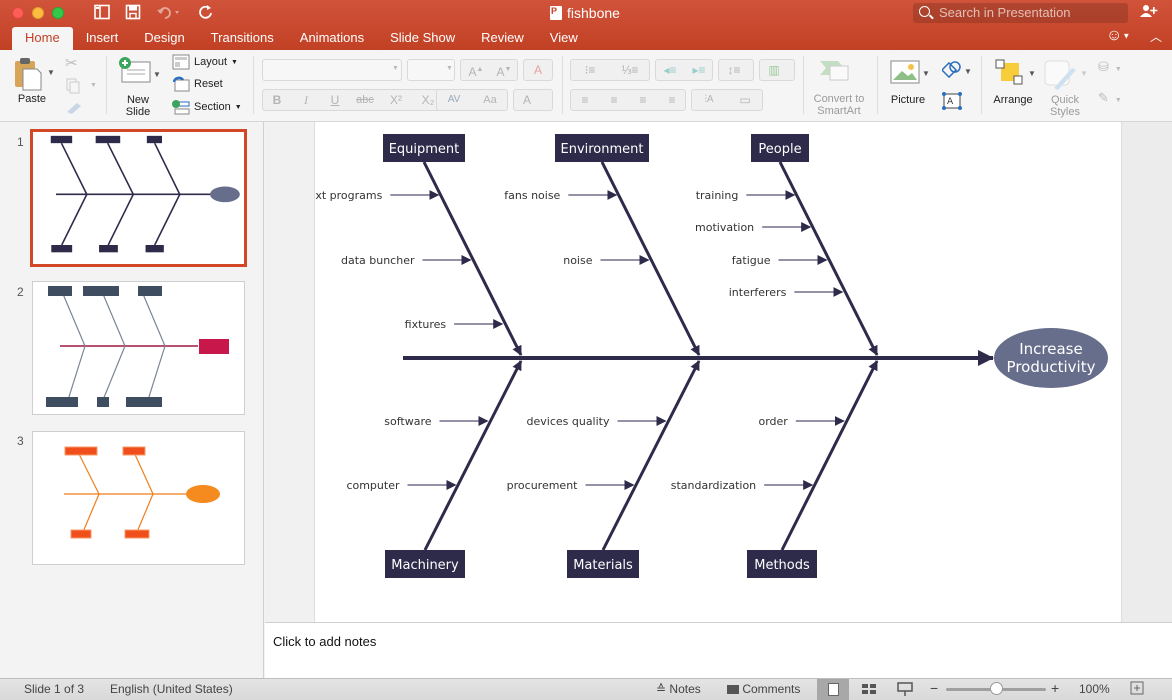  Describe the element at coordinates (206, 12) in the screenshot. I see `redo-icon` at that location.